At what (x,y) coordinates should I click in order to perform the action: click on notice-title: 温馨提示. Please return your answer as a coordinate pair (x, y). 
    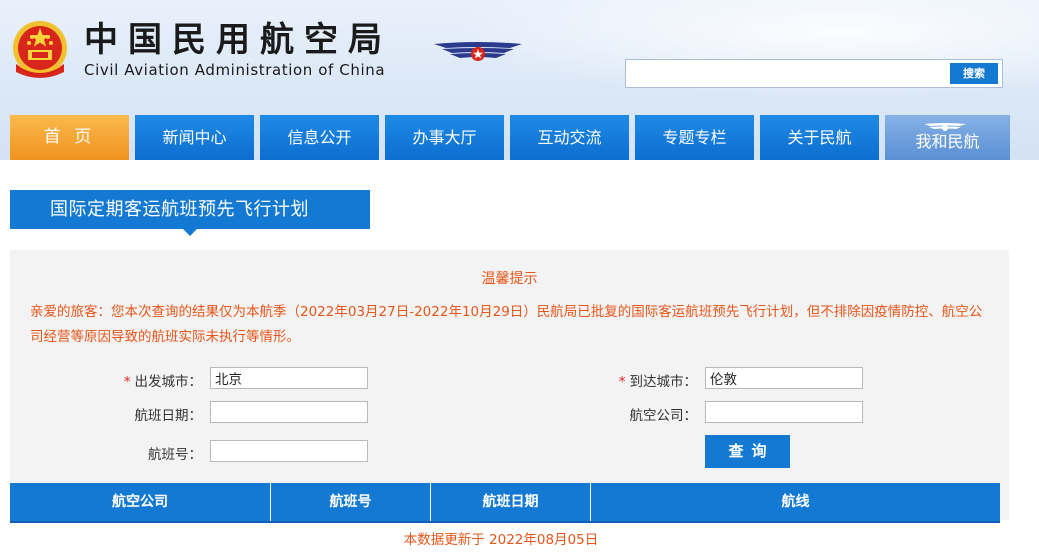
    Looking at the image, I should click on (509, 279).